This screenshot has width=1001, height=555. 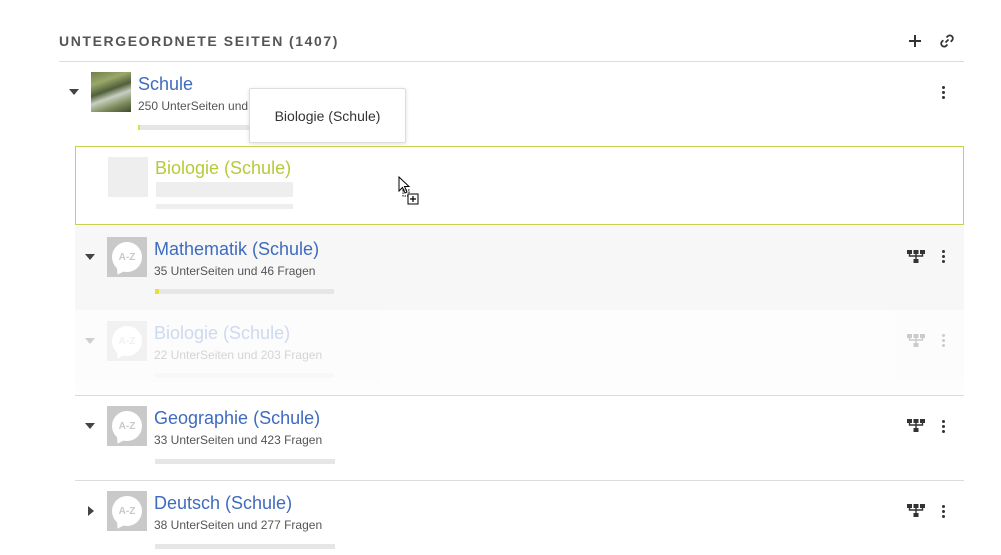 I want to click on link-subpage-button, so click(x=947, y=41).